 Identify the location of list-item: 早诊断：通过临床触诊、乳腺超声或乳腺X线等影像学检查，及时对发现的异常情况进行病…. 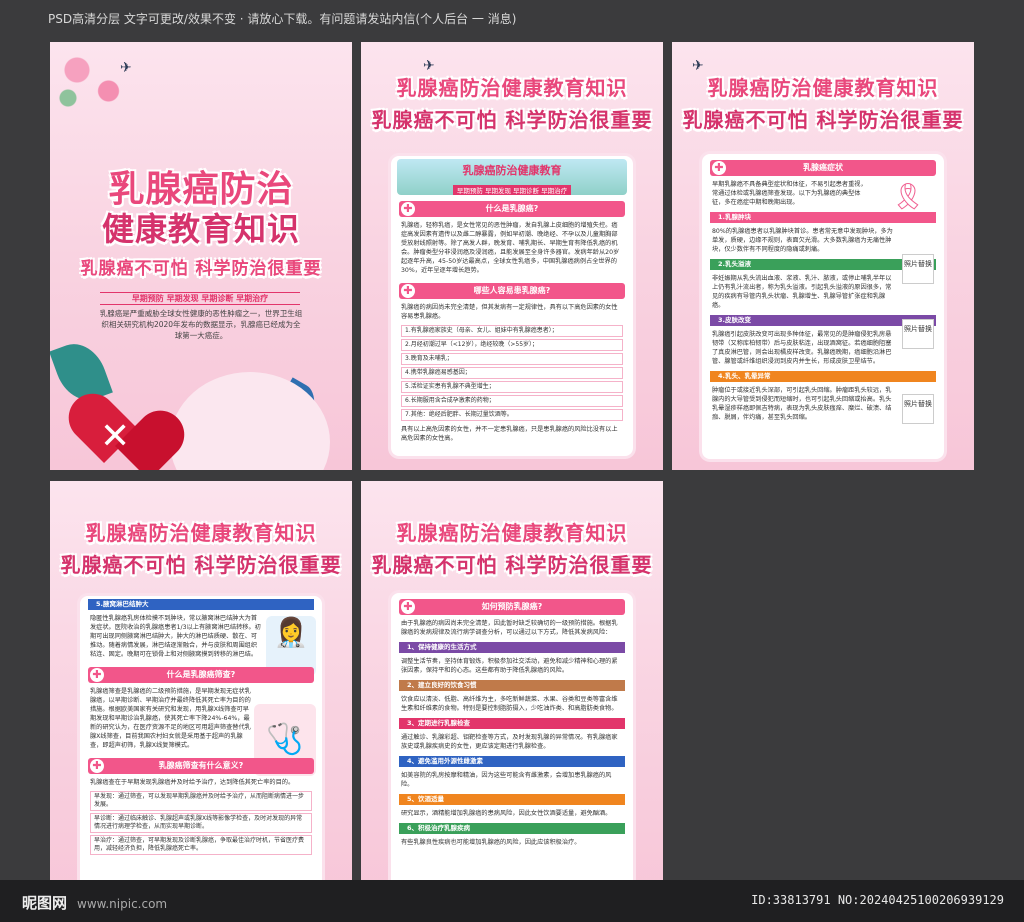
(201, 823).